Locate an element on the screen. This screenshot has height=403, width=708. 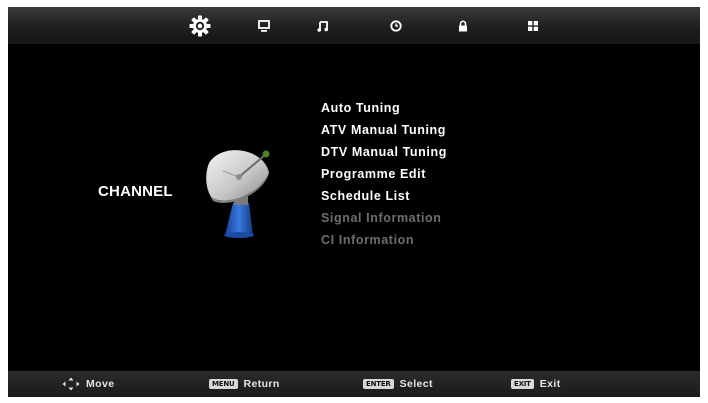
enter-key-badge: ENTER is located at coordinates (378, 384).